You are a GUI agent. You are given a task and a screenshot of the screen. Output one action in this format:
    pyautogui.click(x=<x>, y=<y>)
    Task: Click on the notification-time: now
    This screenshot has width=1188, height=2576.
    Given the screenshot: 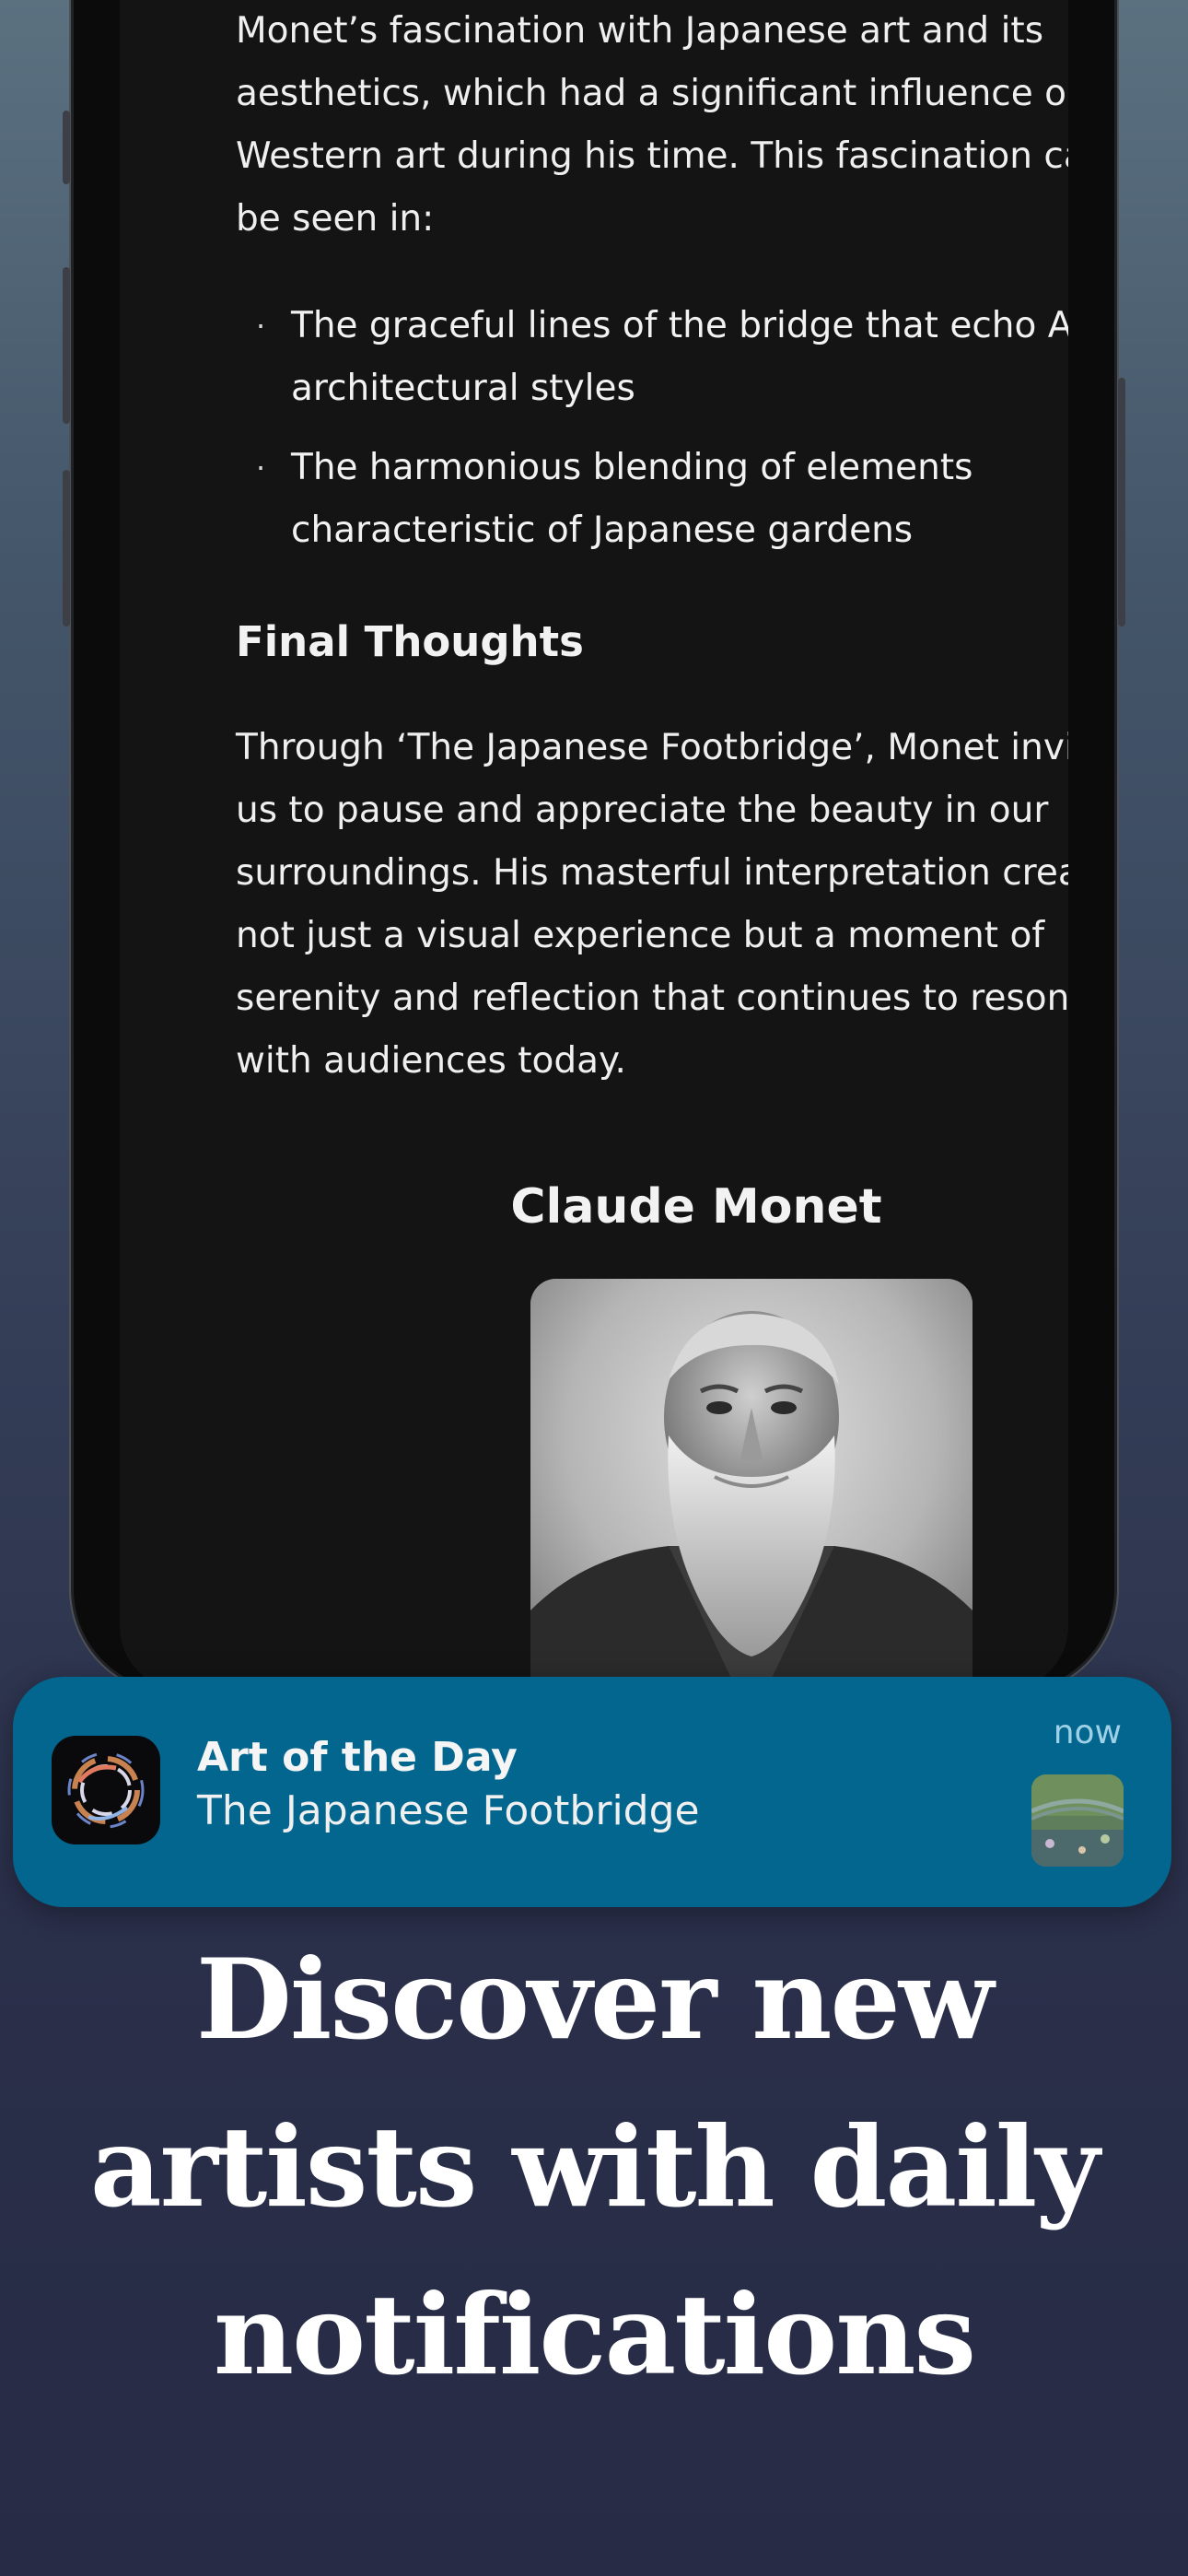 What is the action you would take?
    pyautogui.click(x=1087, y=1732)
    